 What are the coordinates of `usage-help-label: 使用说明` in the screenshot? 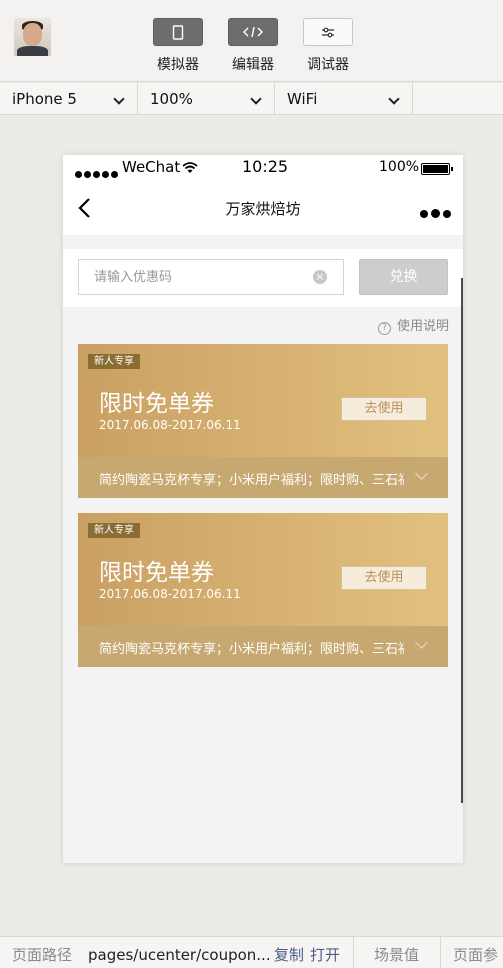 It's located at (422, 326).